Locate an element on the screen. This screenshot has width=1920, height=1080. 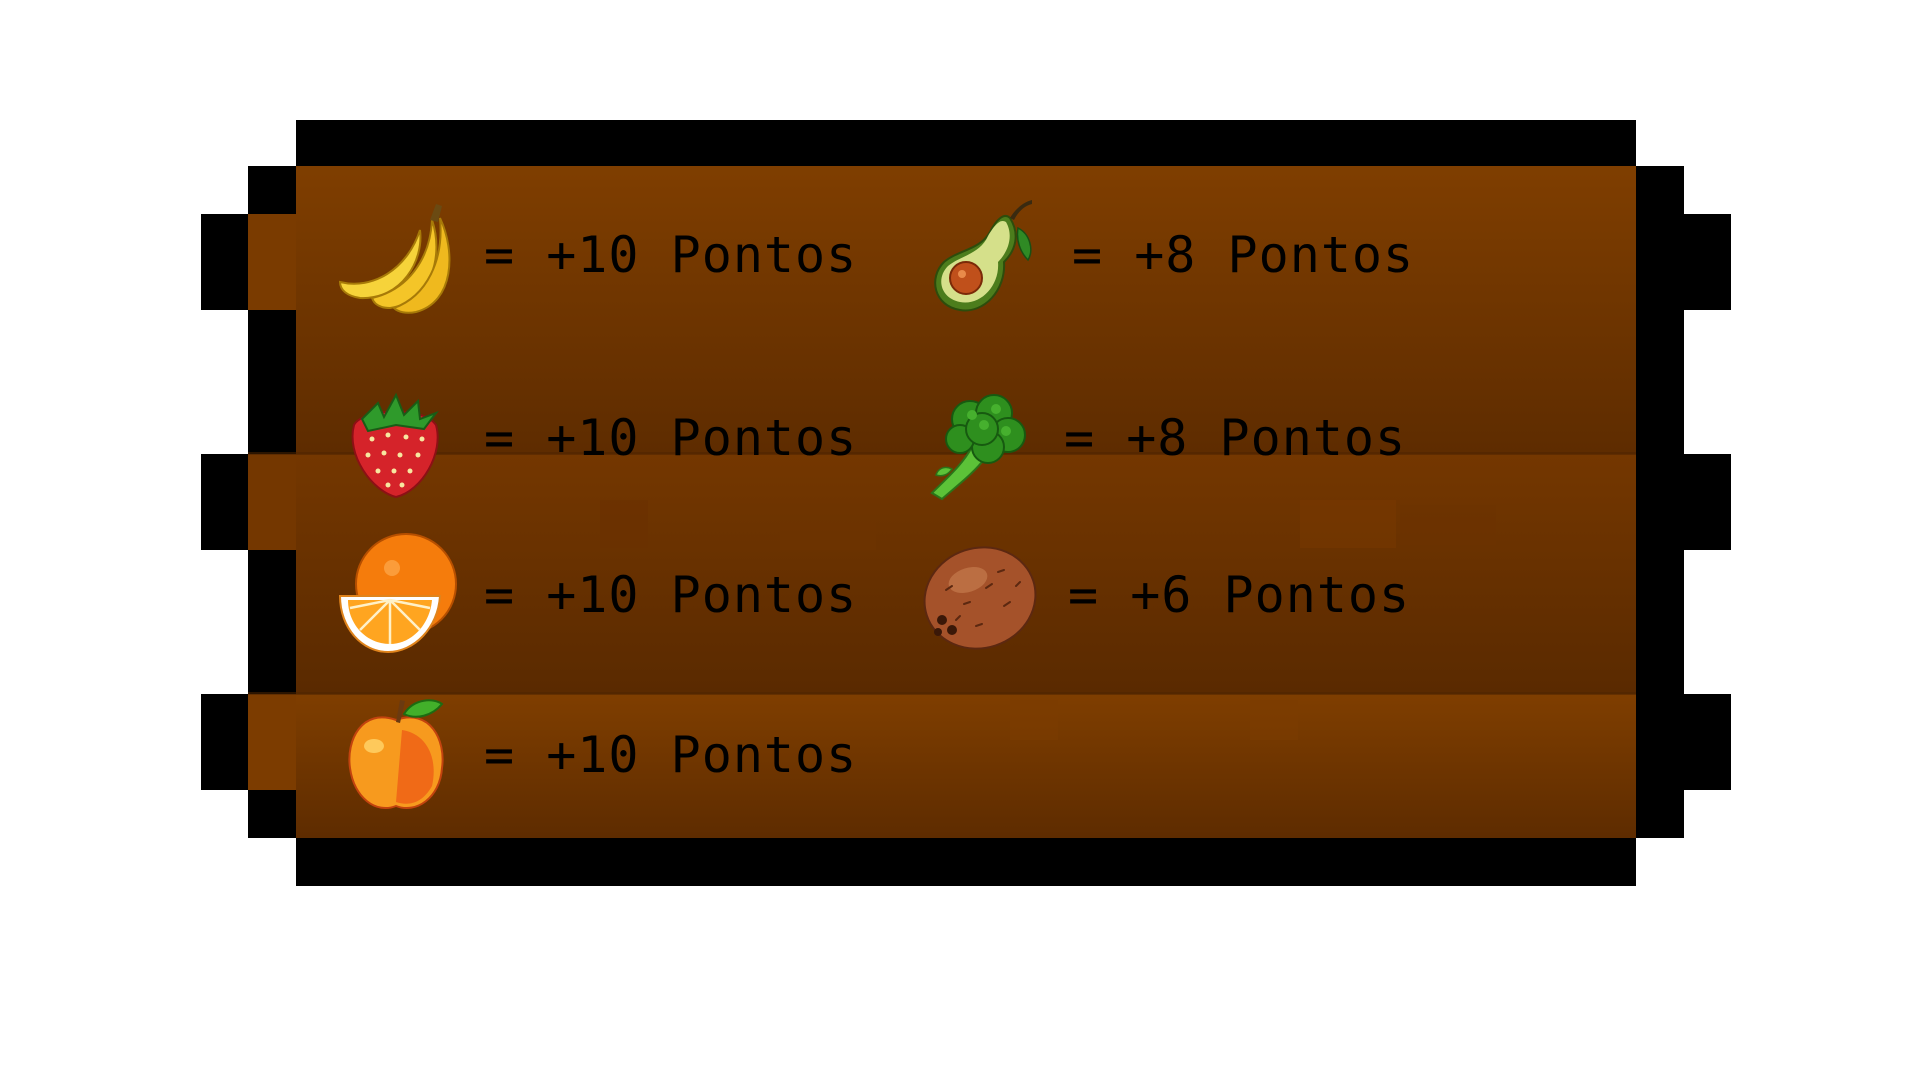
broccoli-icon is located at coordinates (977, 438).